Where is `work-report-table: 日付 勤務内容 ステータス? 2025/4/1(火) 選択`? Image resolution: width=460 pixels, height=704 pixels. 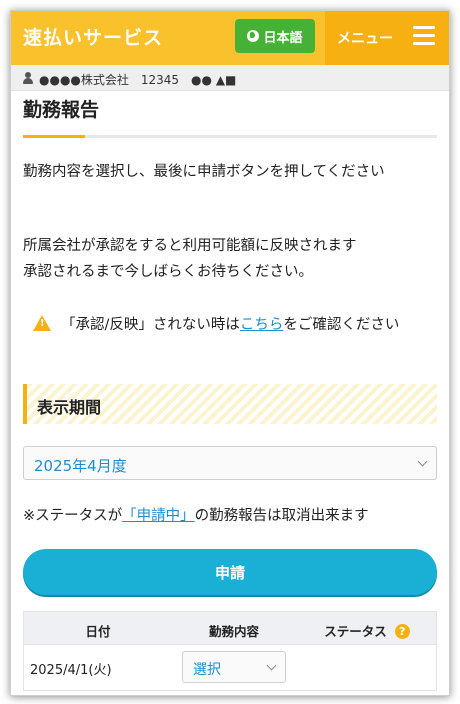
work-report-table: 日付 勤務内容 ステータス? 2025/4/1(火) 選択 is located at coordinates (230, 651).